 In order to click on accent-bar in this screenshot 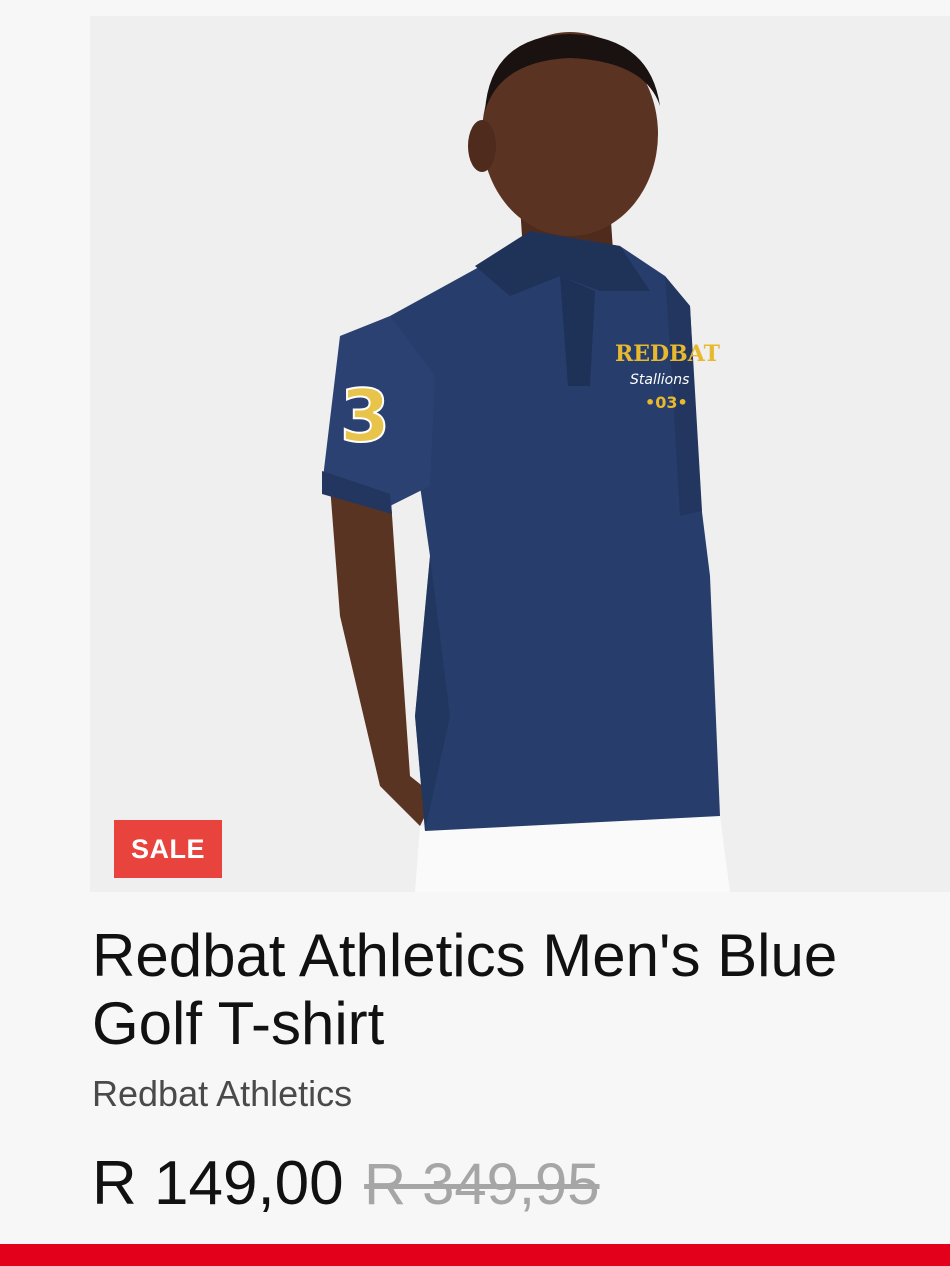, I will do `click(475, 1255)`.